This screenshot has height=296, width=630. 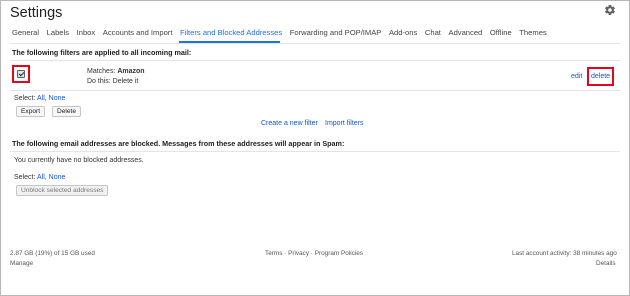 What do you see at coordinates (403, 35) in the screenshot?
I see `tab-add-ons: Add-ons` at bounding box center [403, 35].